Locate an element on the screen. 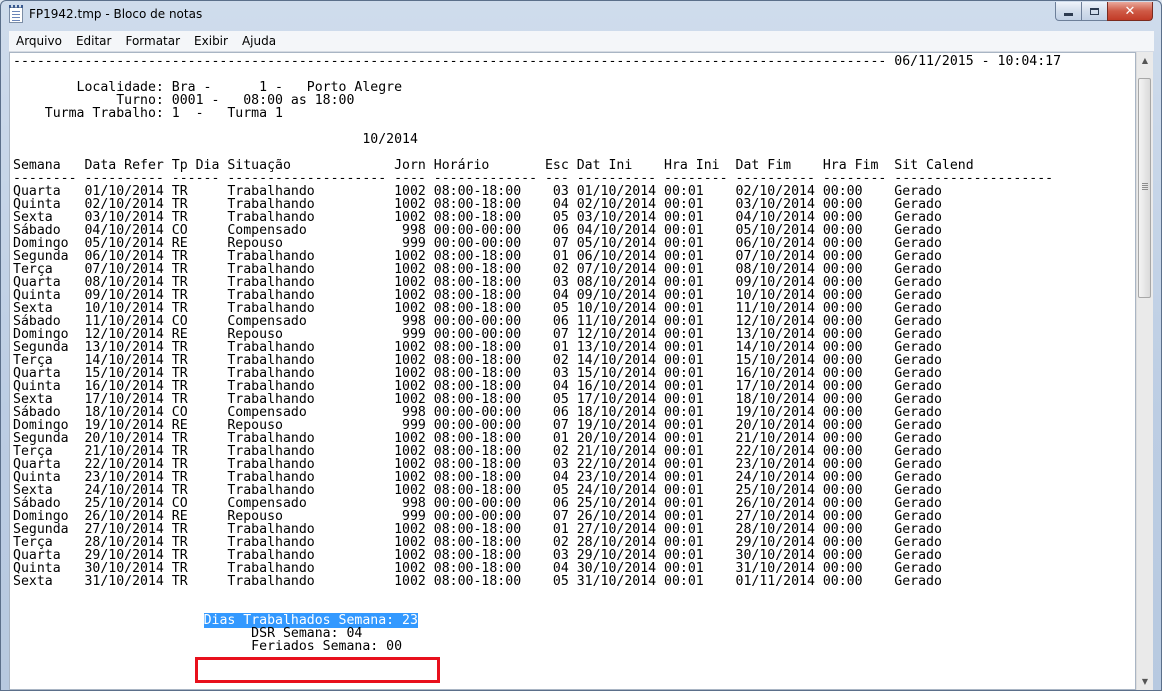 The width and height of the screenshot is (1162, 691). minimize-icon is located at coordinates (1068, 14).